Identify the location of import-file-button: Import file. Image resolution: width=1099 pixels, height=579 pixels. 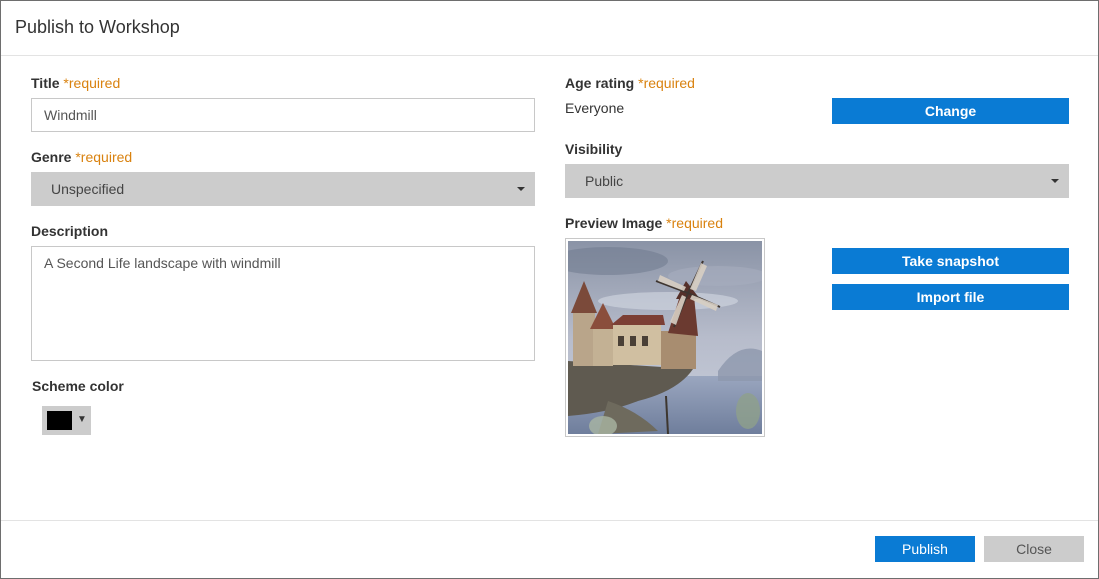
(950, 297).